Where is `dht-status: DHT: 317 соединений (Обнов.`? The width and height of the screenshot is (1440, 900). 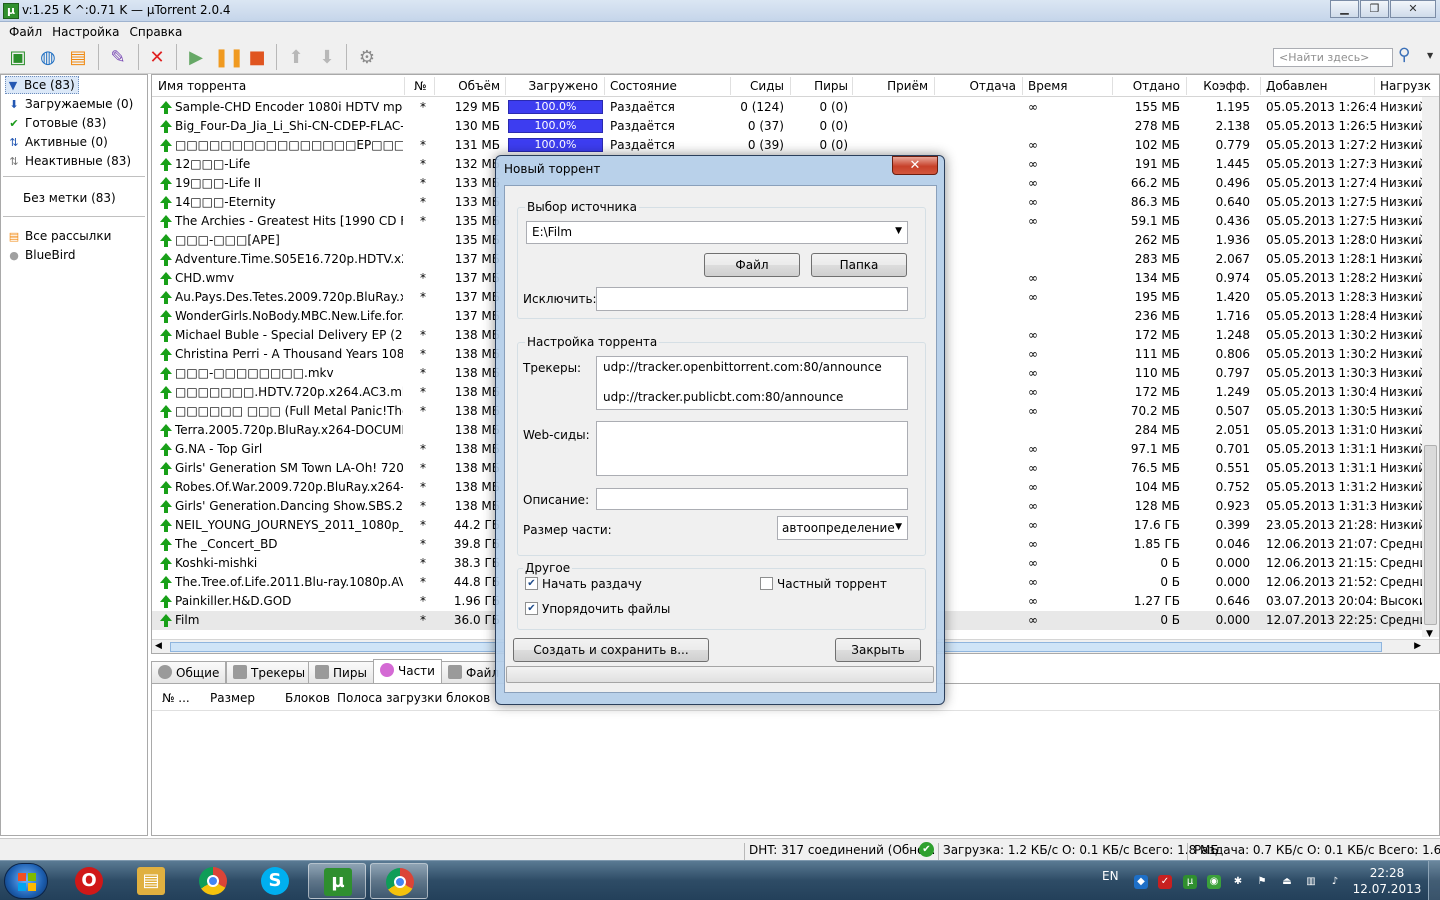 dht-status: DHT: 317 соединений (Обнов. is located at coordinates (842, 850).